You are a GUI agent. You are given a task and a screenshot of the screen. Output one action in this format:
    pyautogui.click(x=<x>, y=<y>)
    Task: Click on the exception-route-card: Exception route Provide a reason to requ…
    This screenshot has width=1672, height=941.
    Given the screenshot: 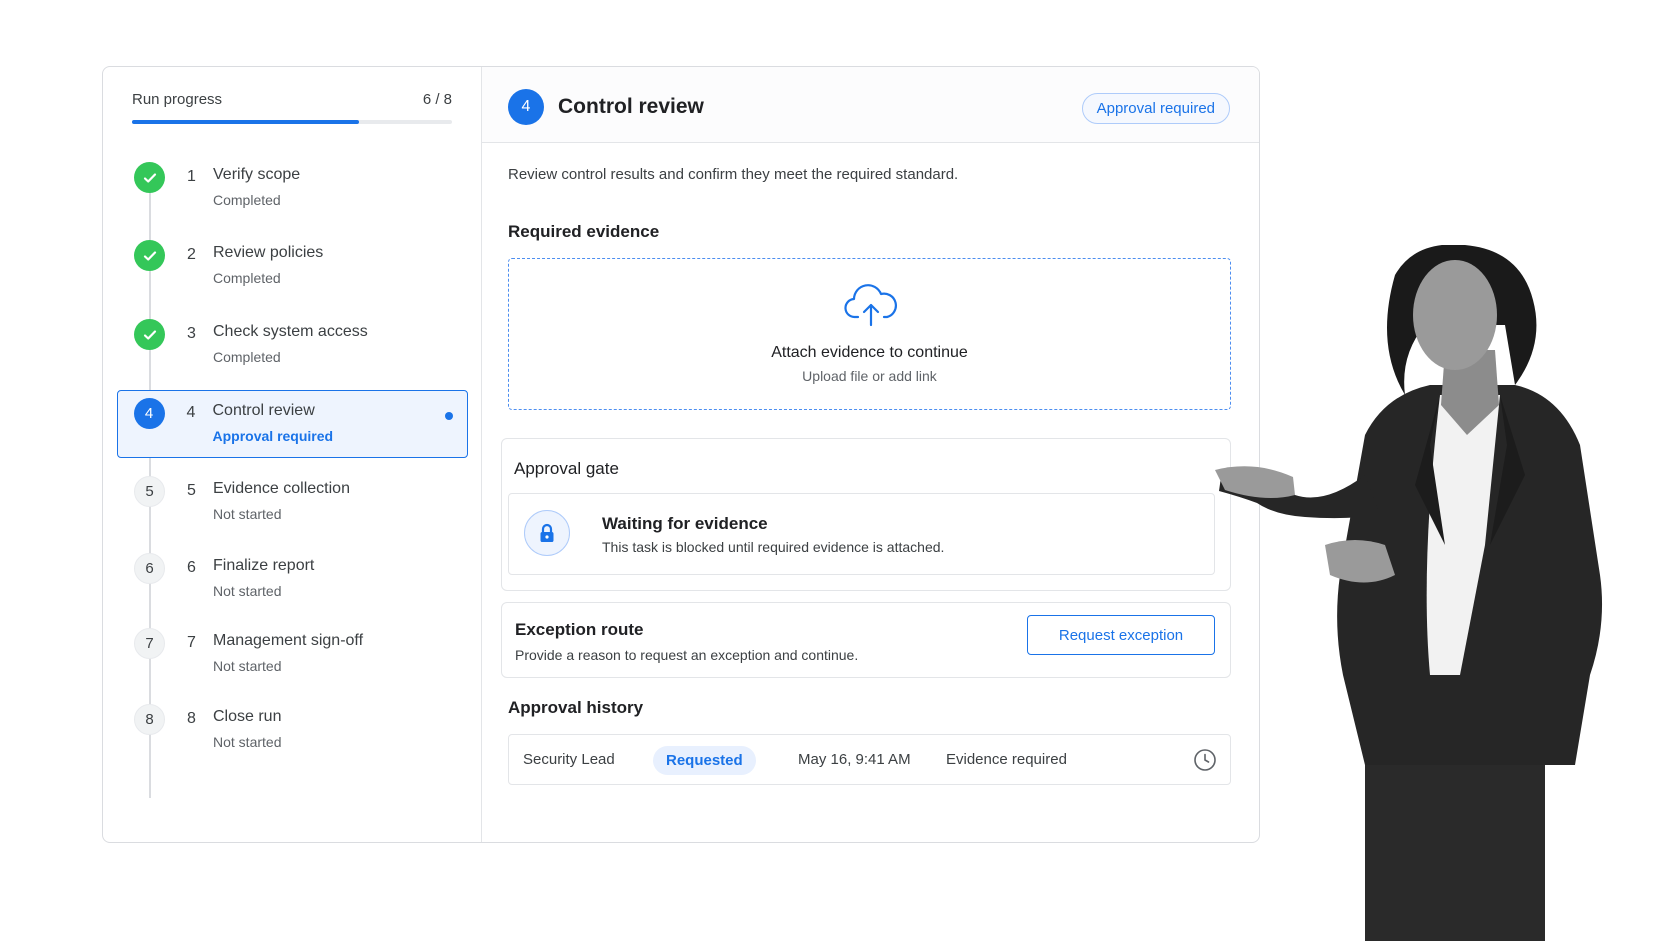 What is the action you would take?
    pyautogui.click(x=866, y=640)
    